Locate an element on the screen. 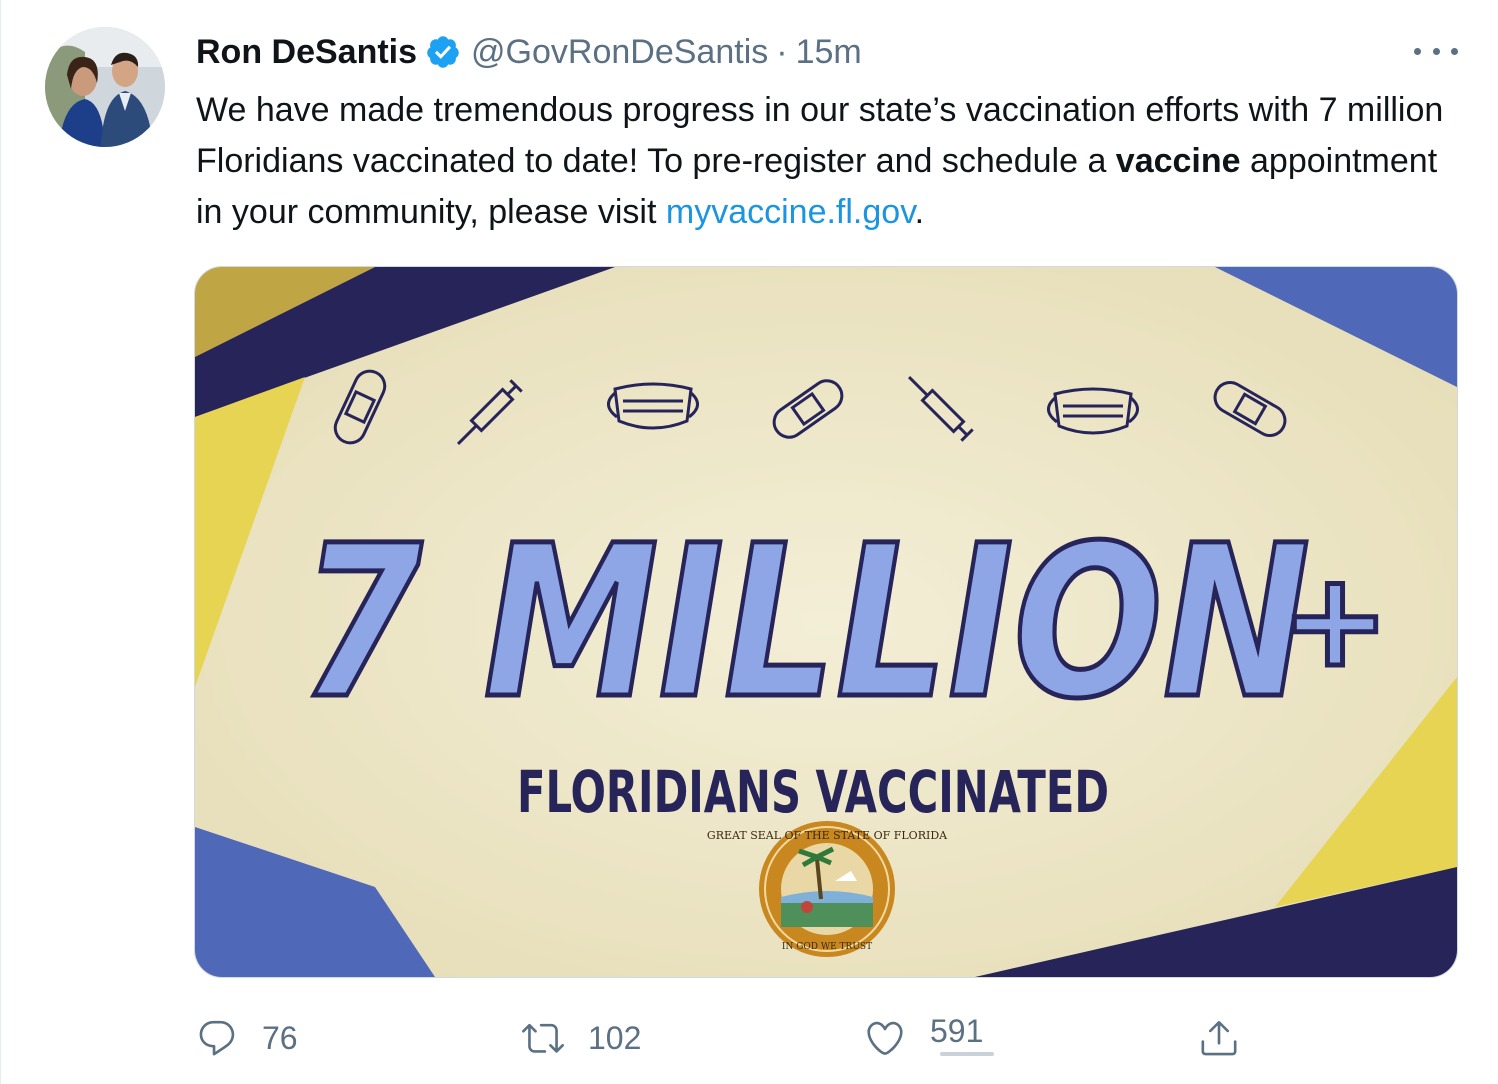  user-handle: @GovRonDeSantis is located at coordinates (619, 52).